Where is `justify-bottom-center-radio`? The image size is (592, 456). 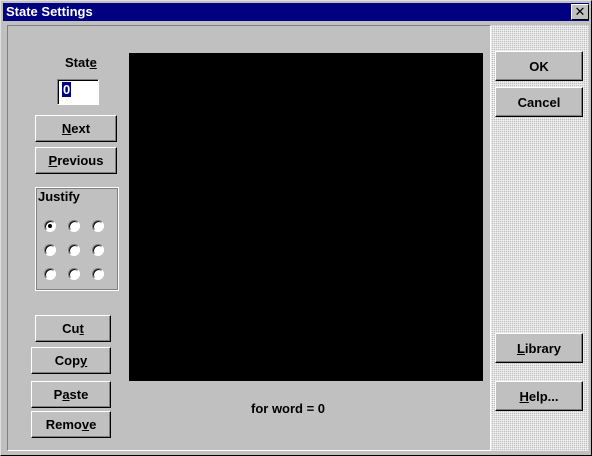
justify-bottom-center-radio is located at coordinates (74, 274).